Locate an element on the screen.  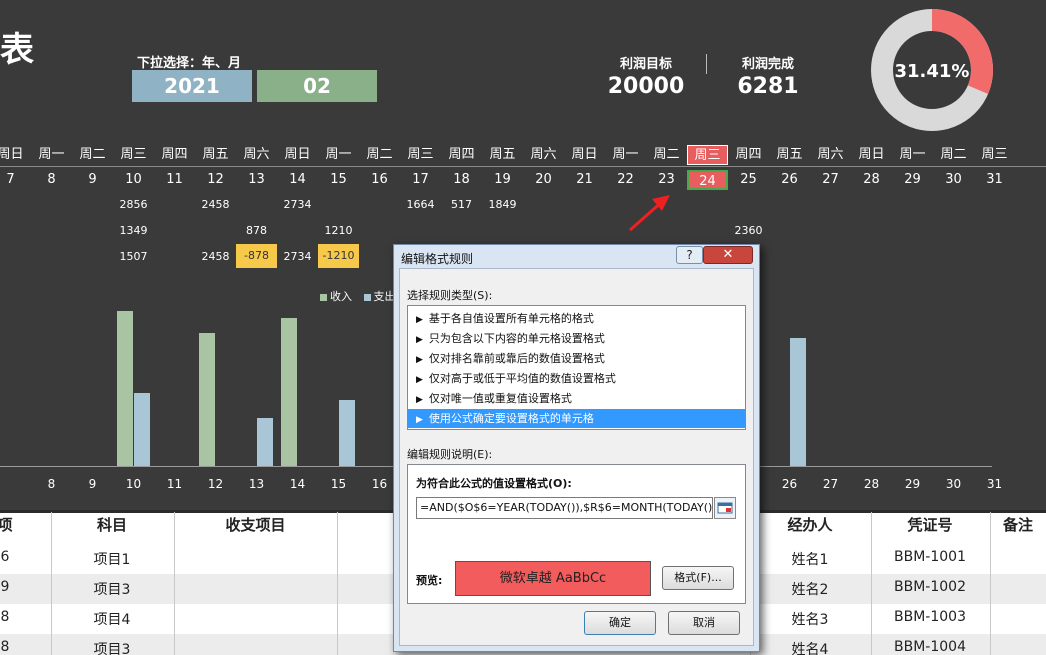
rule-type-label: 基于各自值设置所有单元格的格式 is located at coordinates (511, 318).